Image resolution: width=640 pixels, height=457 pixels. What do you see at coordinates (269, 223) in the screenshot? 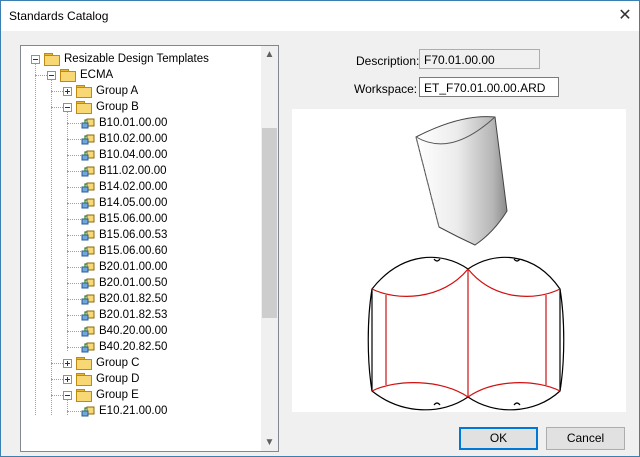
I see `scroll-thumb` at bounding box center [269, 223].